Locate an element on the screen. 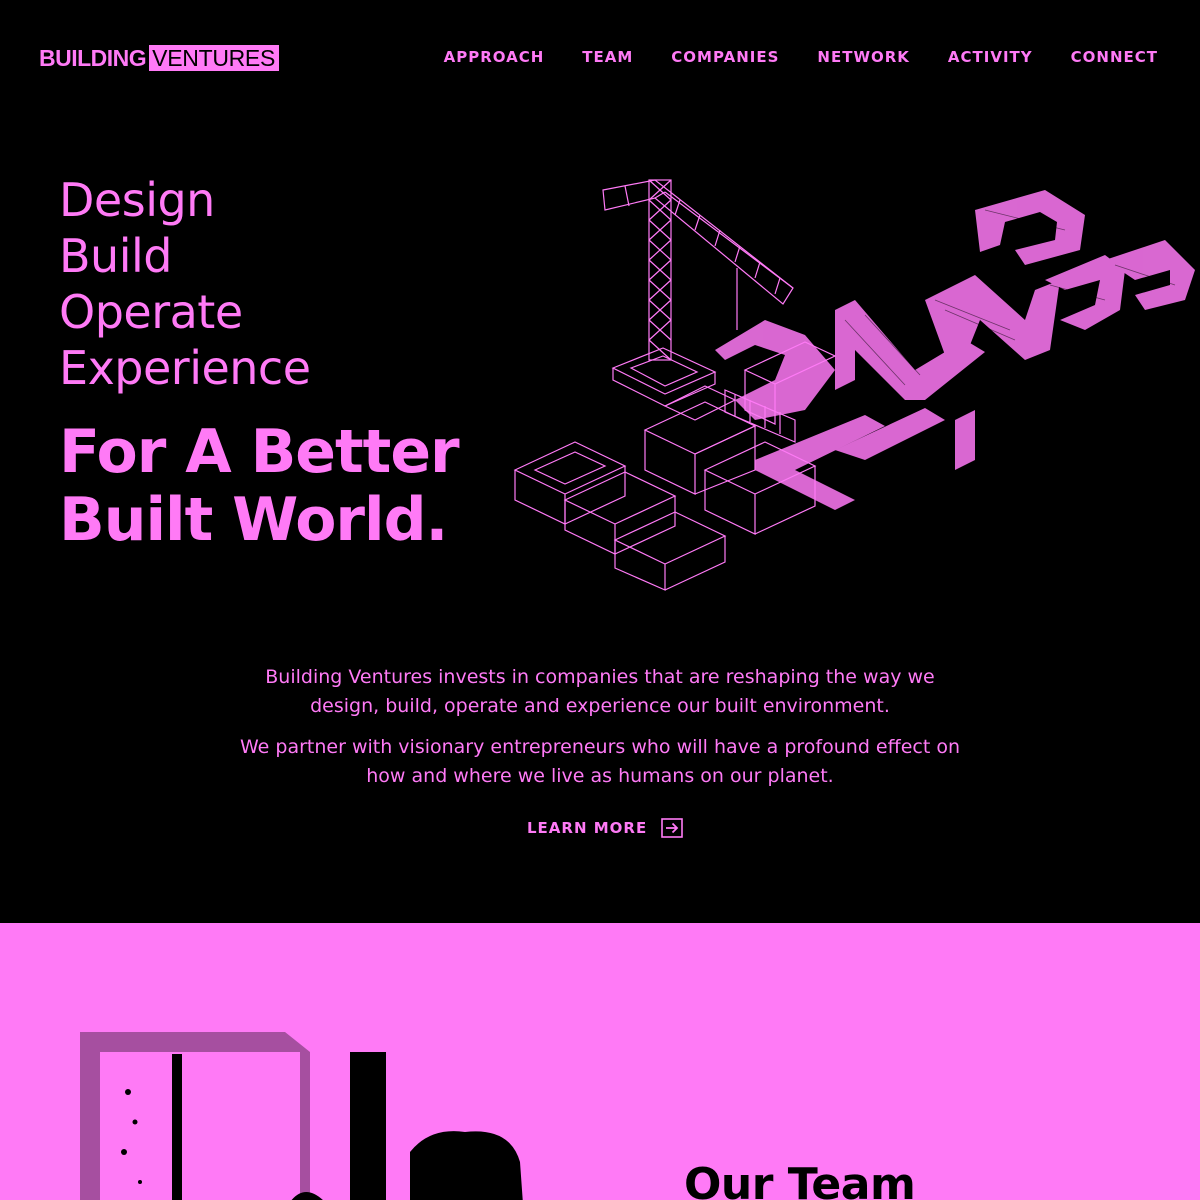 The image size is (1200, 1200). hero-tagline: For A Better Built World. is located at coordinates (259, 486).